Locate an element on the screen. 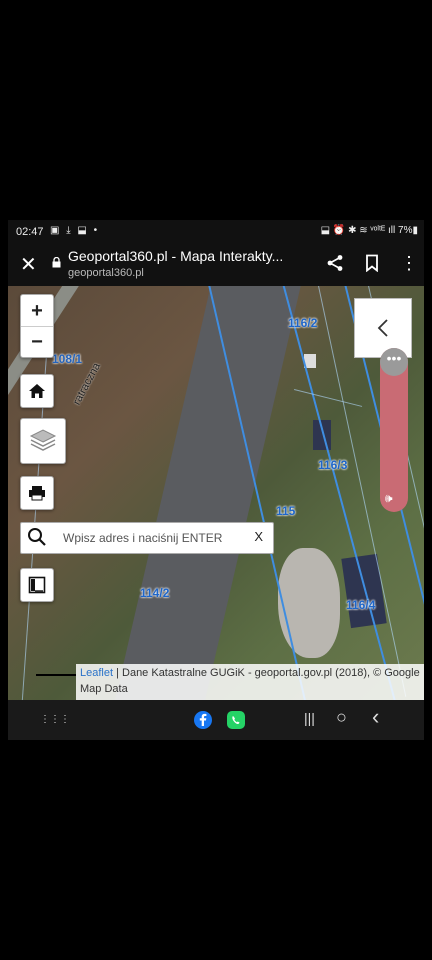  system-status-icons: ⬓ ⏰ ✱ ≋ ᵛᵒˡᵗᴱ ıll 7%▮ is located at coordinates (369, 230).